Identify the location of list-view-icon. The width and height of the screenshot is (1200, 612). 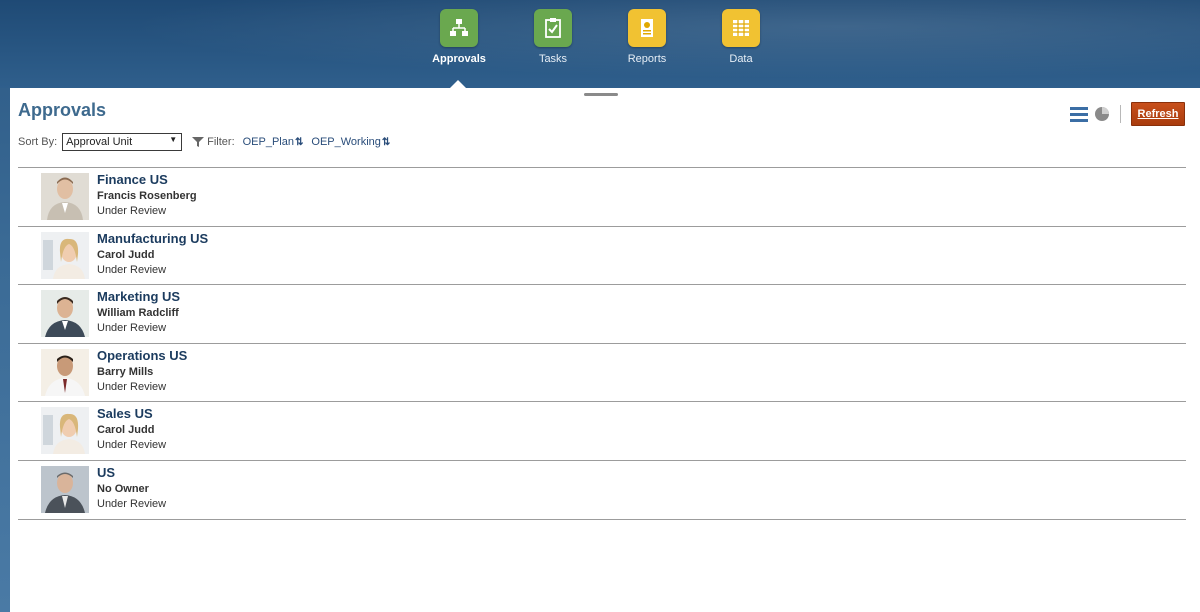
(1079, 114).